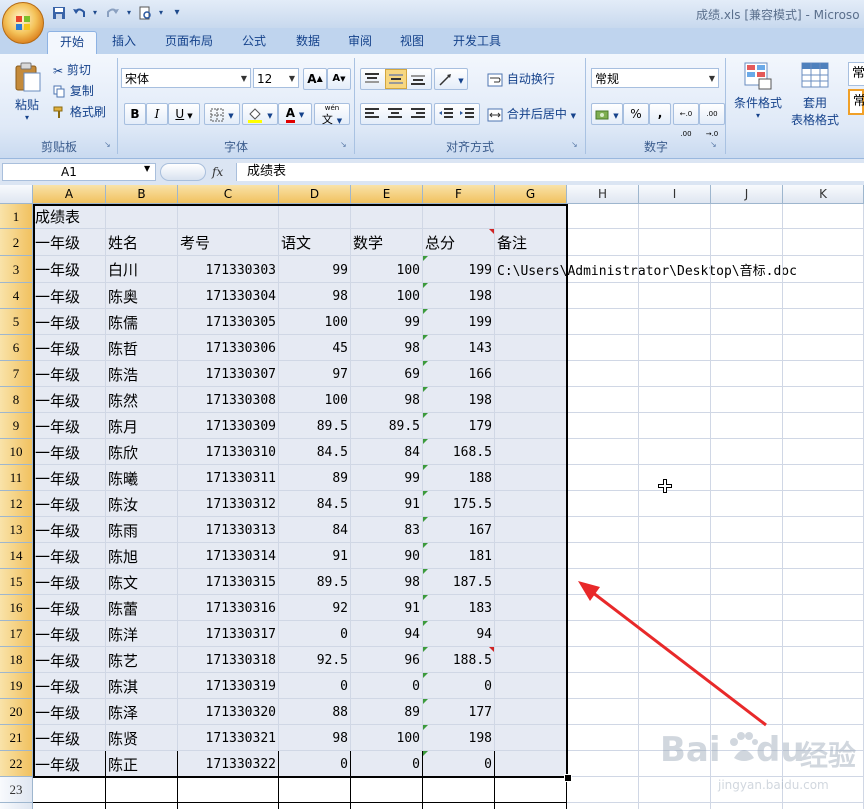 Image resolution: width=864 pixels, height=809 pixels. Describe the element at coordinates (142, 194) in the screenshot. I see `column-header-b: B` at that location.